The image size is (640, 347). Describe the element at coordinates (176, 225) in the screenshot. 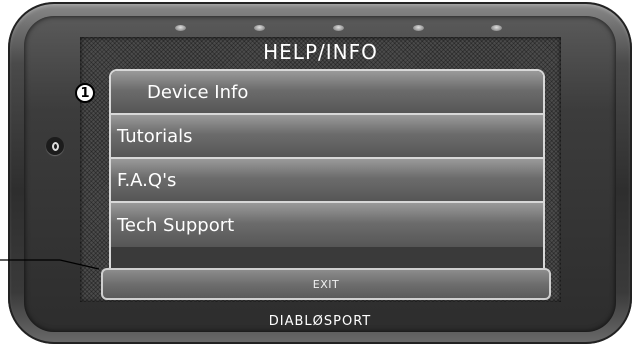

I see `menu-item-label: Tech Support` at that location.